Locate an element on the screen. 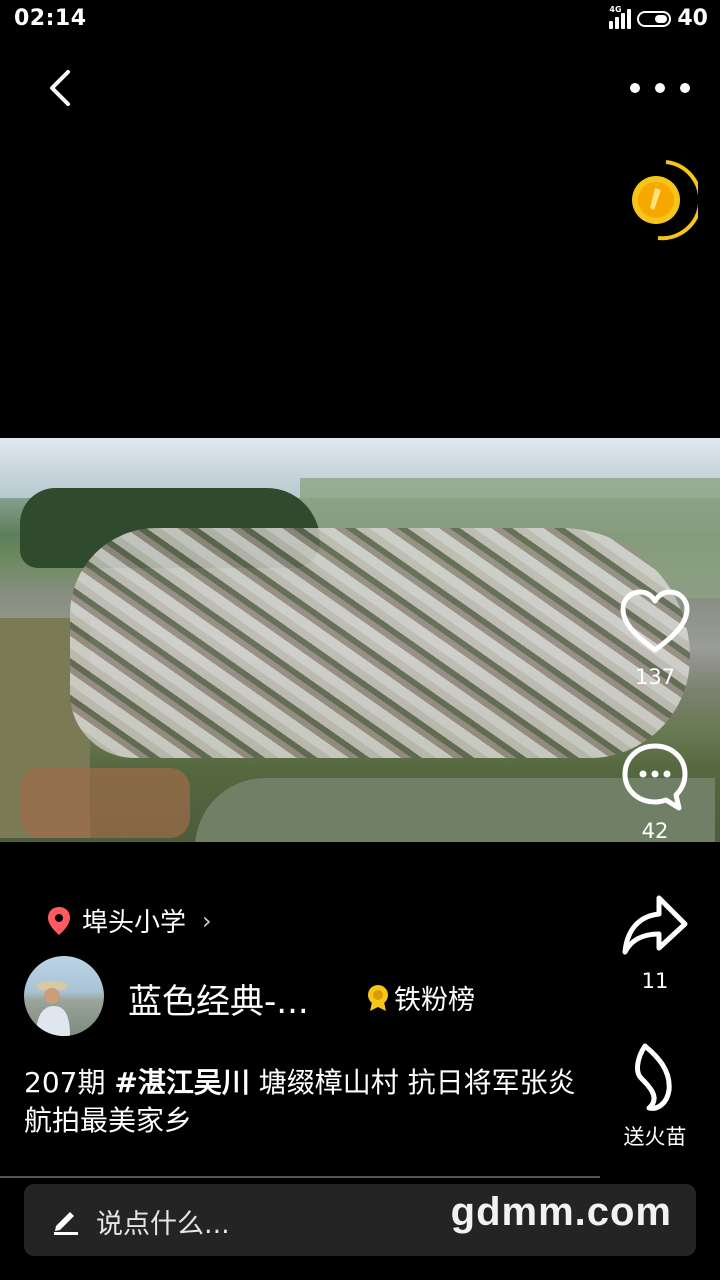  send-fire-label: 送火苗 is located at coordinates (655, 1137).